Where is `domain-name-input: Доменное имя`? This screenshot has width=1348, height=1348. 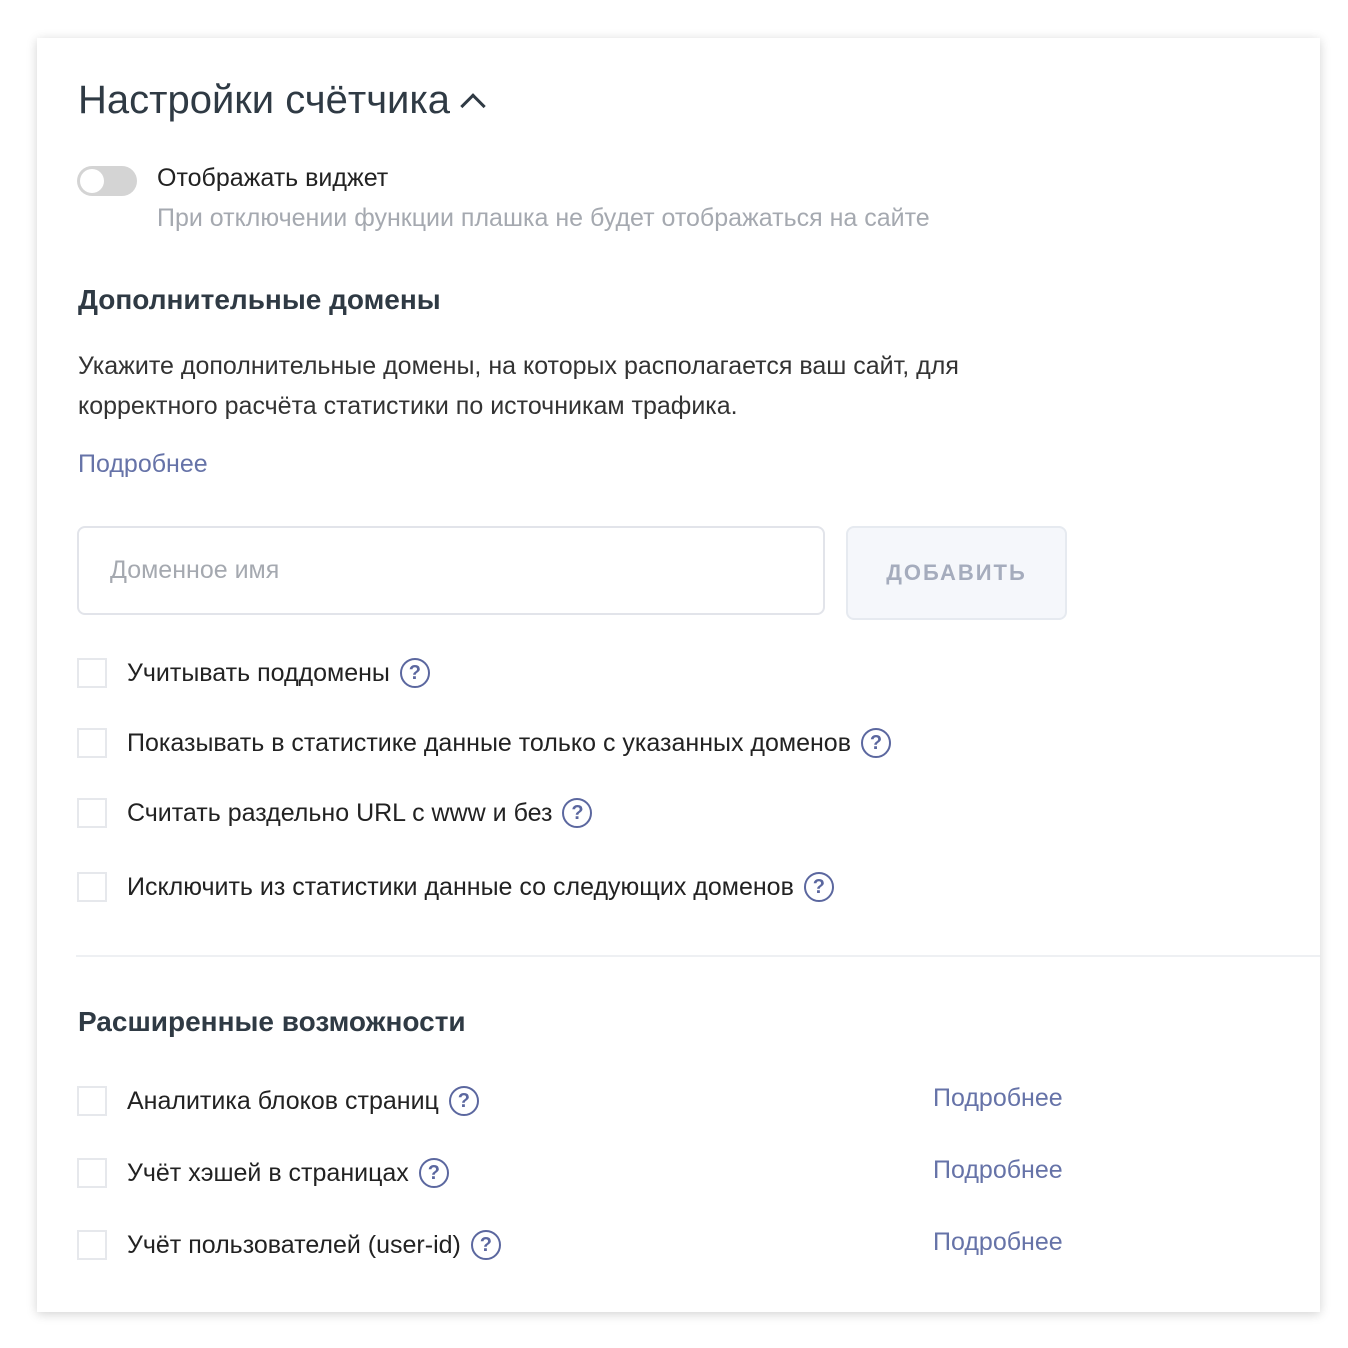 domain-name-input: Доменное имя is located at coordinates (451, 570).